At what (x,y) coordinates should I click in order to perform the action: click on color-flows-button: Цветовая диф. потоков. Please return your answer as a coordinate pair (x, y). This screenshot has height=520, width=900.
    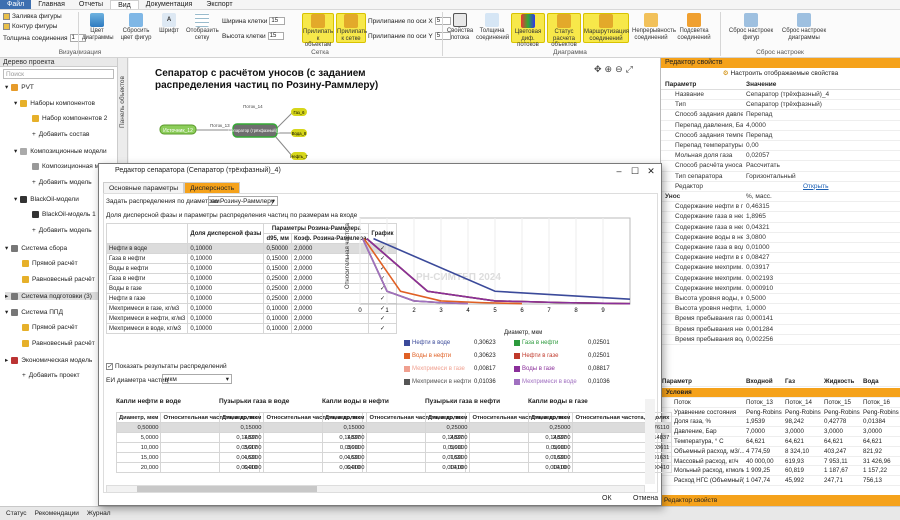
    Looking at the image, I should click on (528, 30).